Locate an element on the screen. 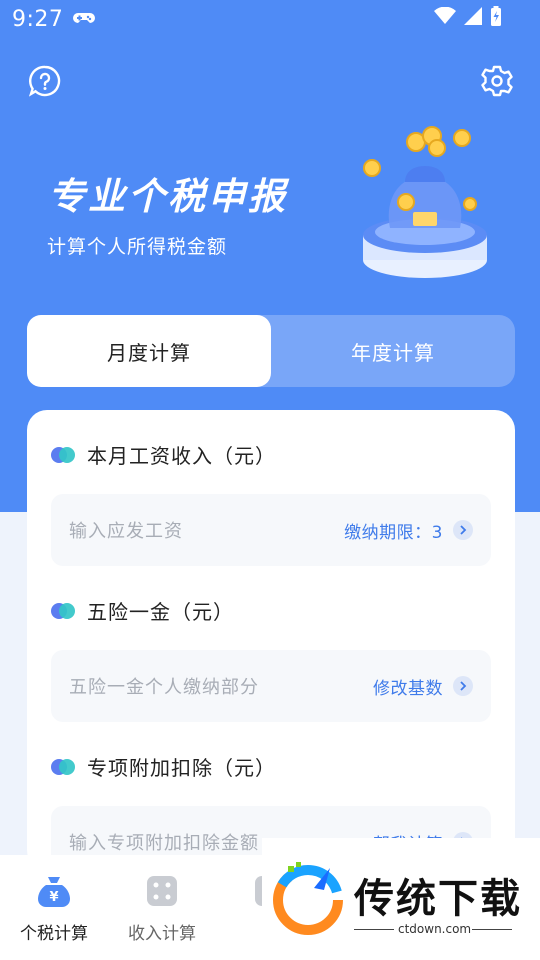 The image size is (540, 960). question-chat-icon is located at coordinates (44, 81).